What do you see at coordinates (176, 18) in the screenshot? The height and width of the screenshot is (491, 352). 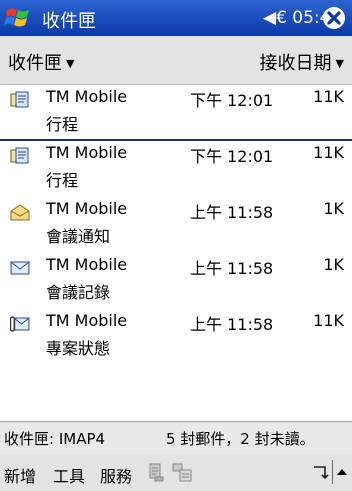 I see `title-bar: 收件匣 ◀€ 05:44` at bounding box center [176, 18].